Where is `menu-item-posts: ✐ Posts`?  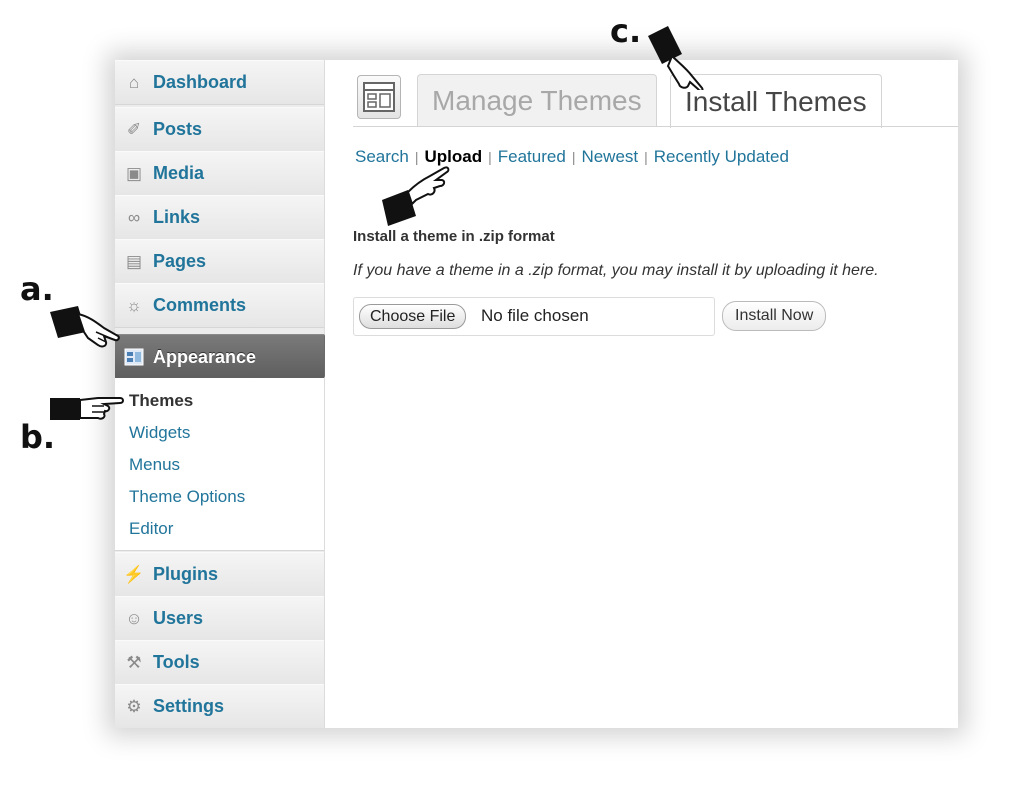
menu-item-posts: ✐ Posts is located at coordinates (219, 129).